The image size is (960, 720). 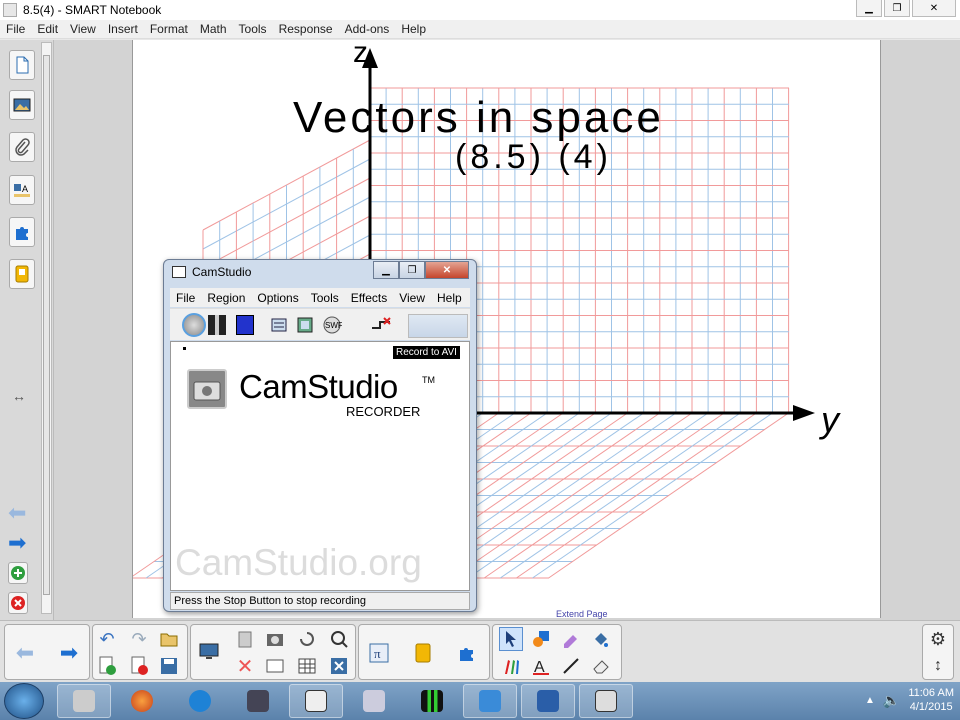 What do you see at coordinates (869, 8) in the screenshot?
I see `minimize-button: ▁` at bounding box center [869, 8].